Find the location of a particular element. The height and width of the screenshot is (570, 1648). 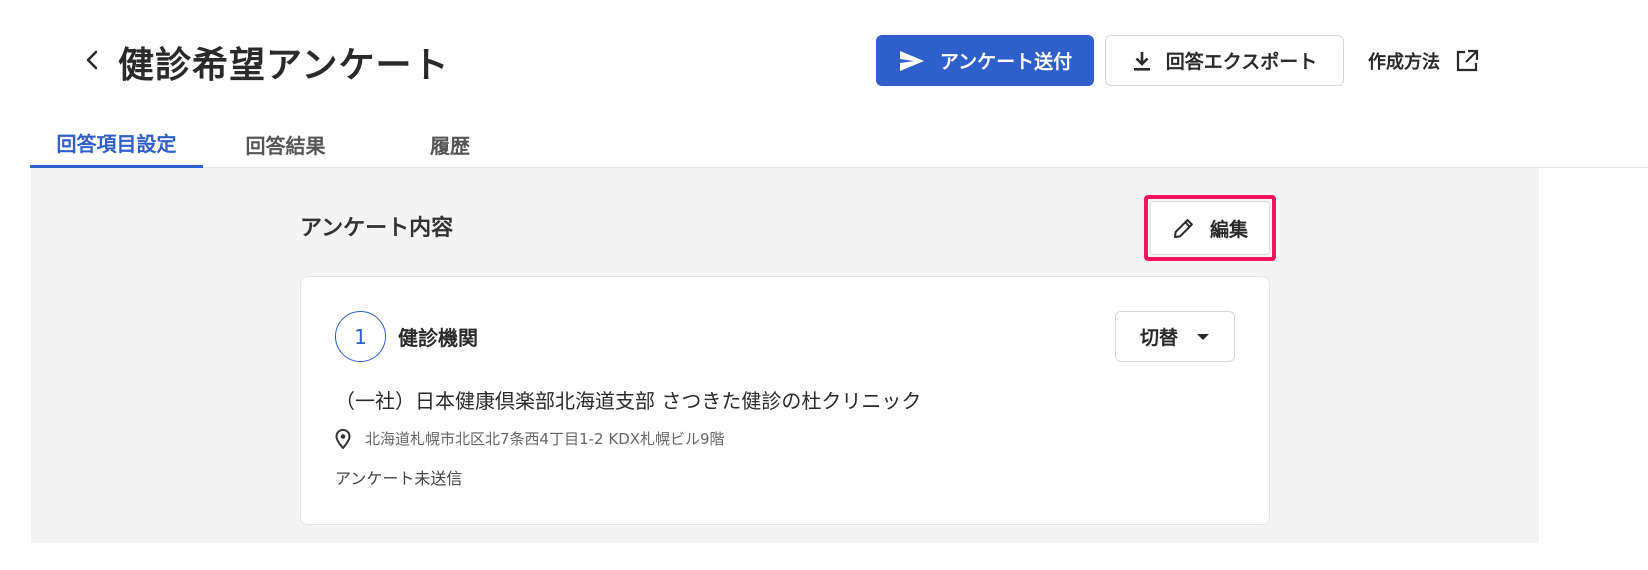

pencil-icon is located at coordinates (1183, 228).